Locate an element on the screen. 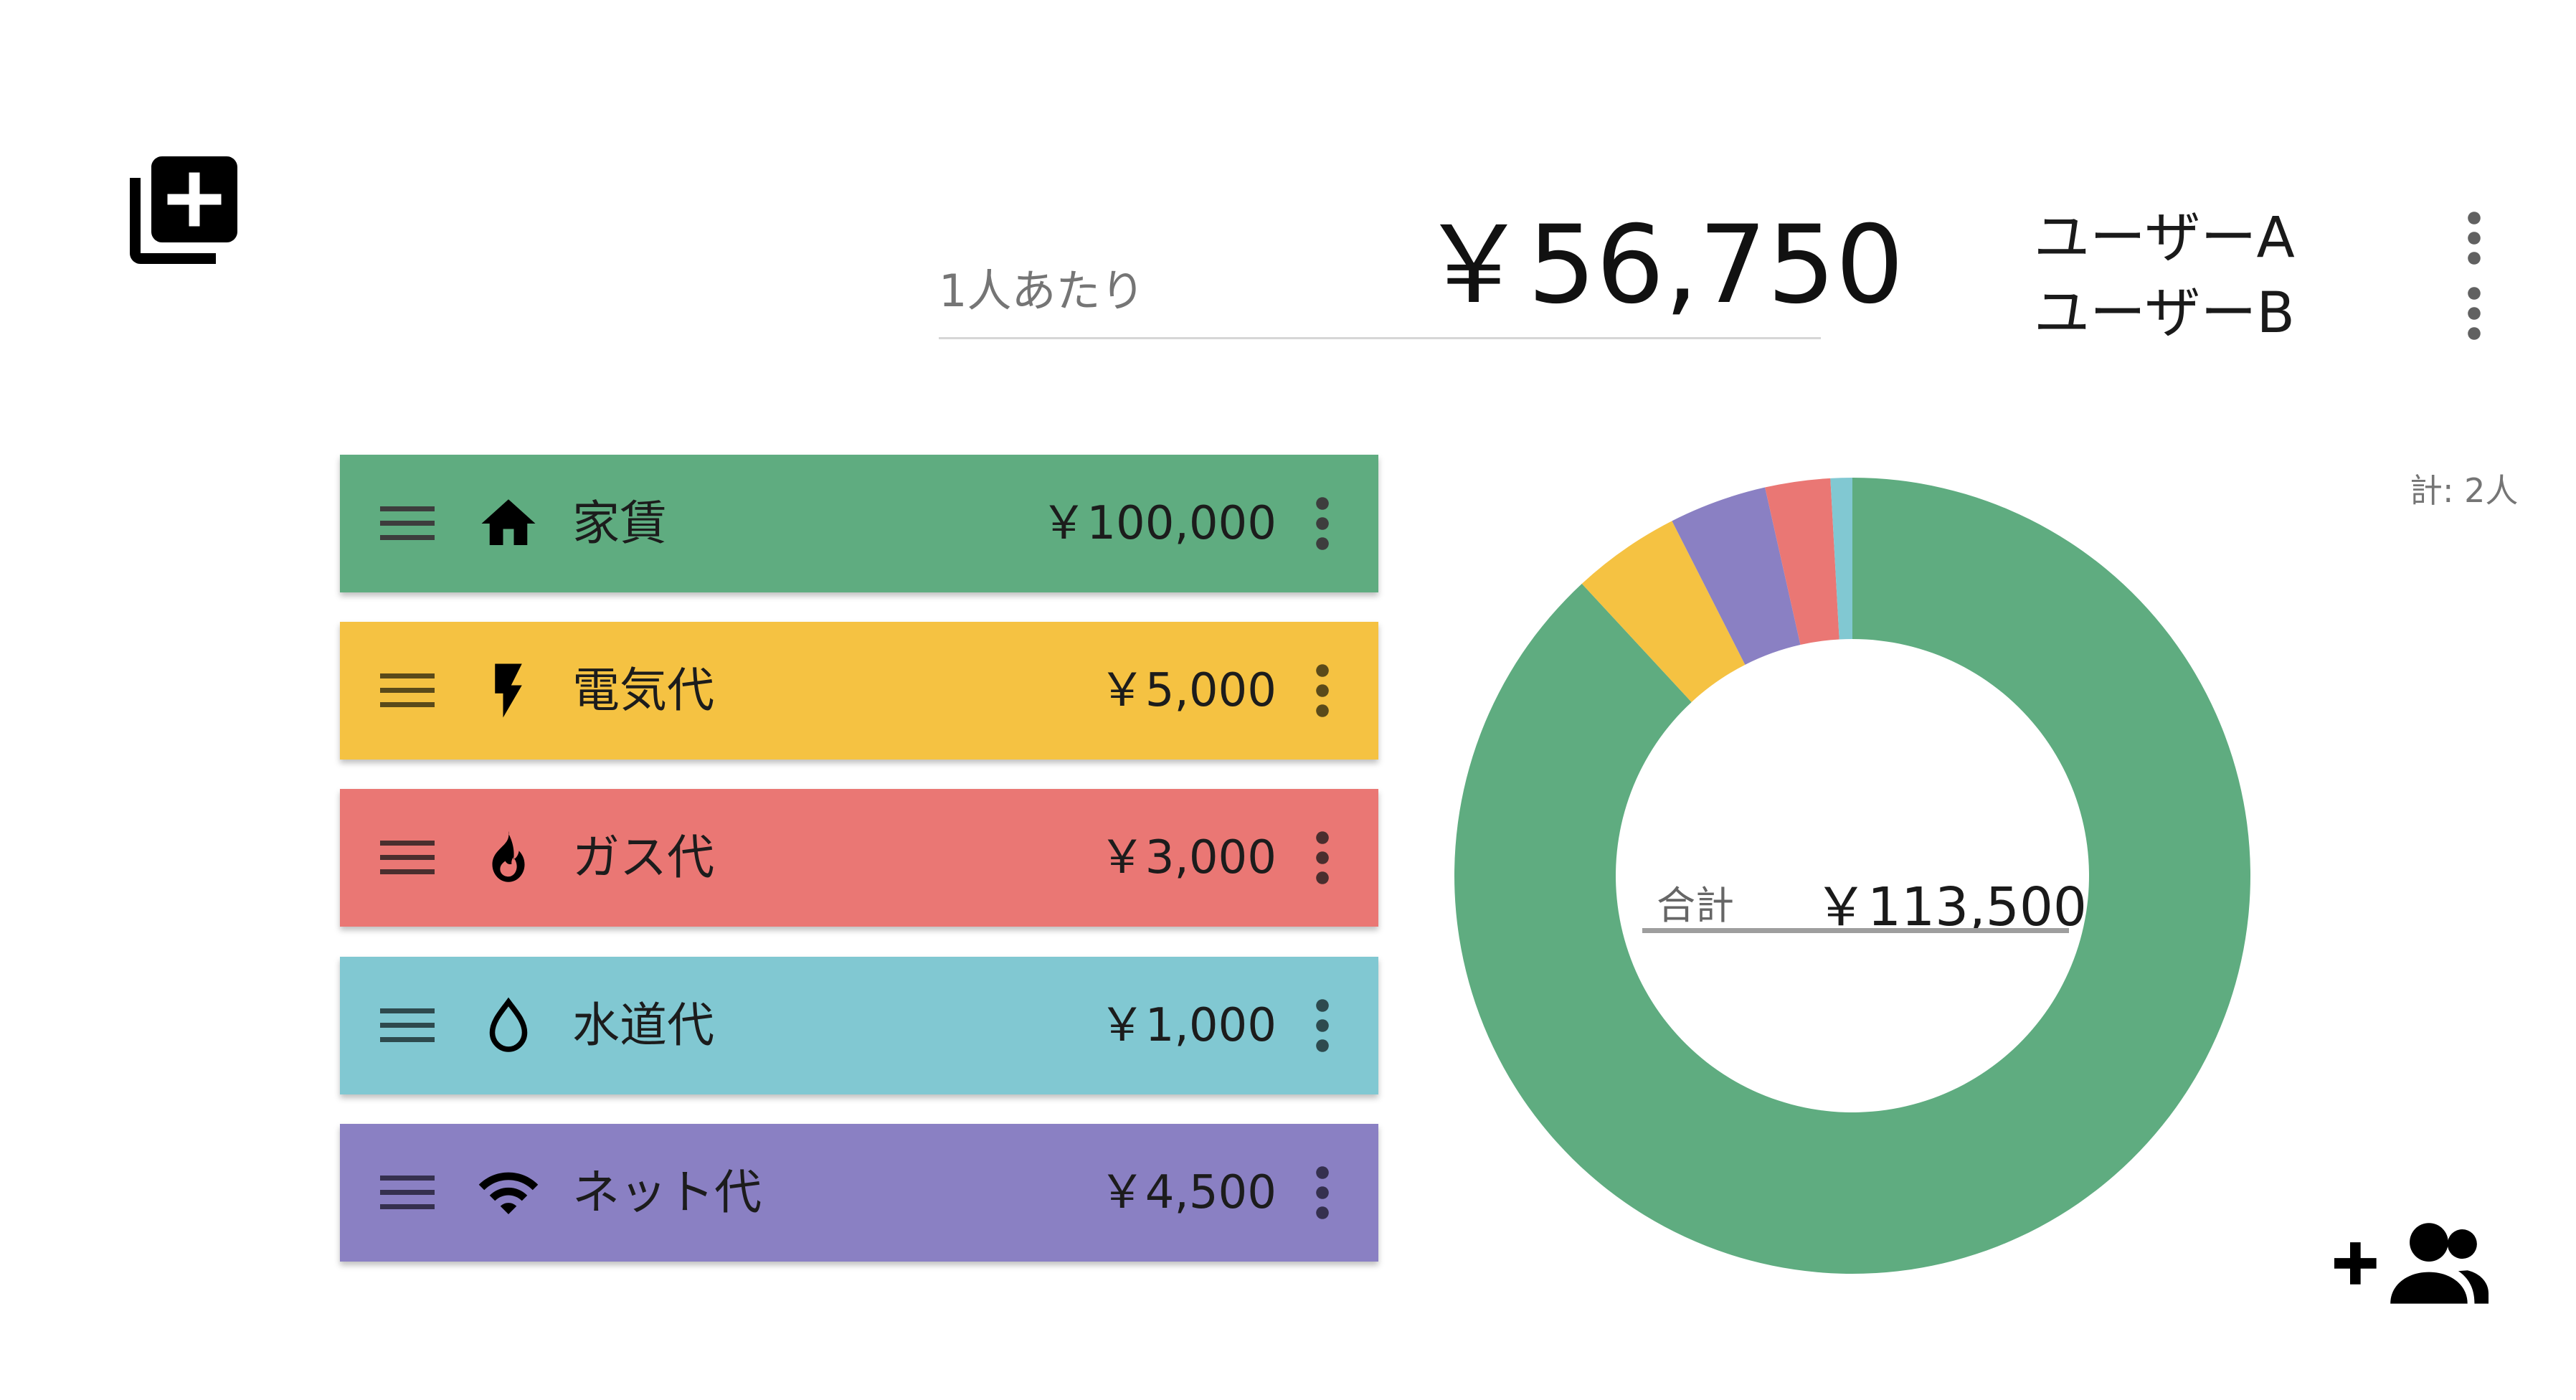 The width and height of the screenshot is (2576, 1400). expense-row-water: 水道代 ￥1,000 is located at coordinates (859, 1025).